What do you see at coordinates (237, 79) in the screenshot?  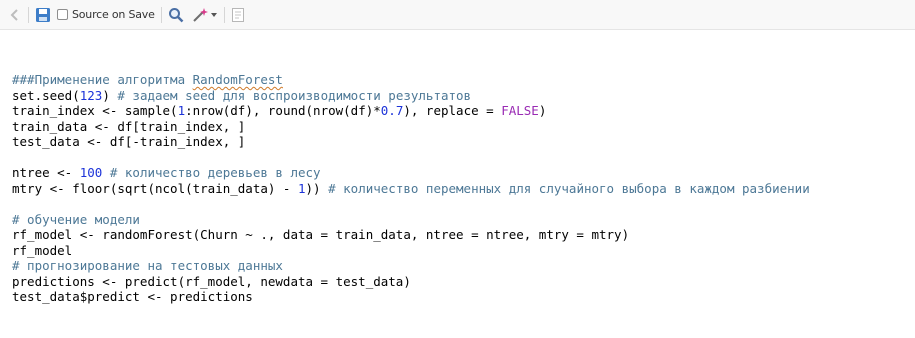 I see `code-token: RandomForest` at bounding box center [237, 79].